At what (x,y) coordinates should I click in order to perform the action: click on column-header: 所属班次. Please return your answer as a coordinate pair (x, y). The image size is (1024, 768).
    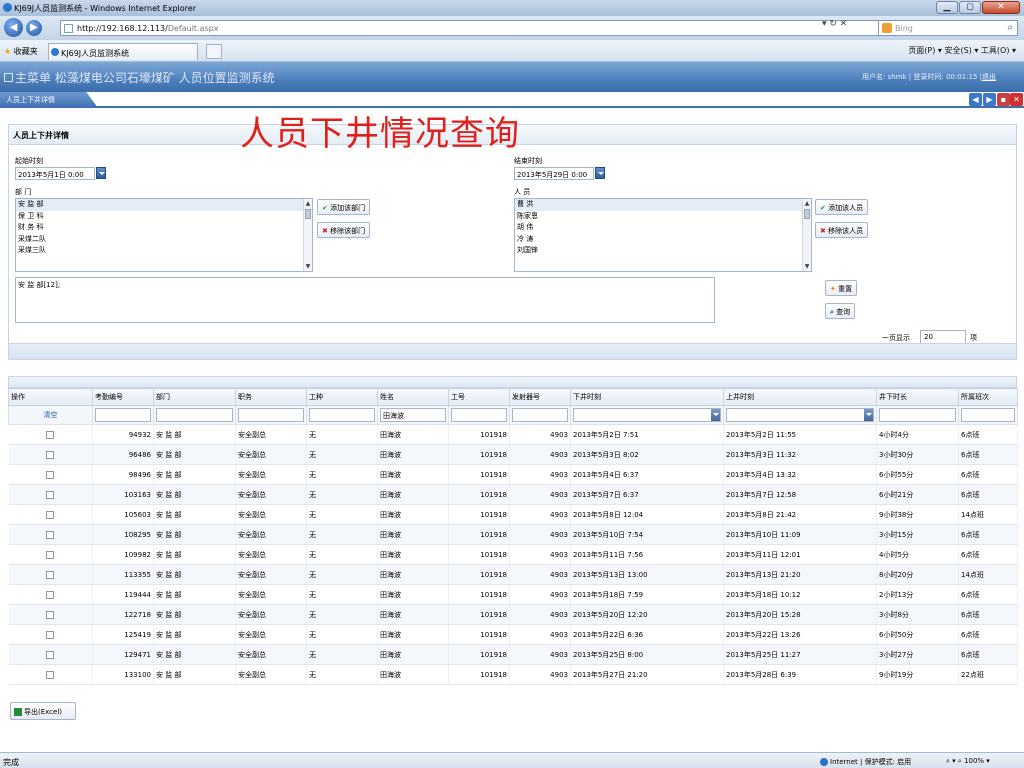
    Looking at the image, I should click on (988, 397).